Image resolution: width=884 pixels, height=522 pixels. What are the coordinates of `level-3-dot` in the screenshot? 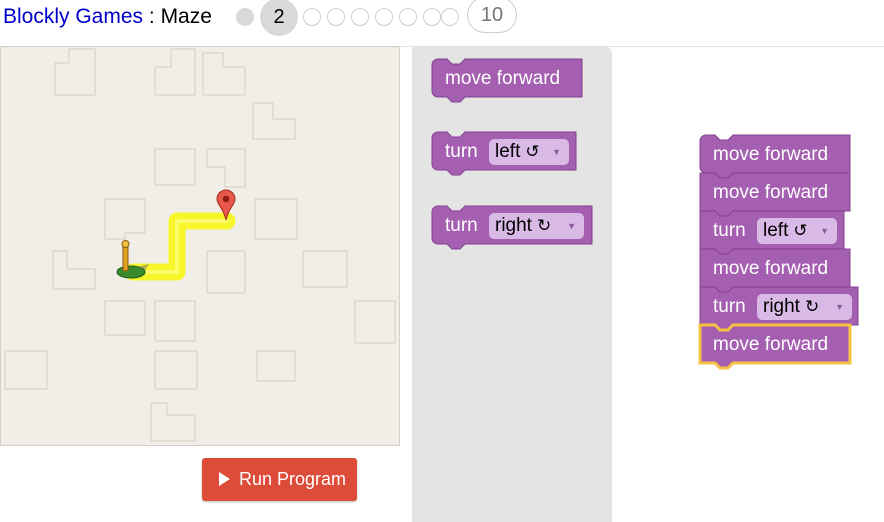 It's located at (312, 17).